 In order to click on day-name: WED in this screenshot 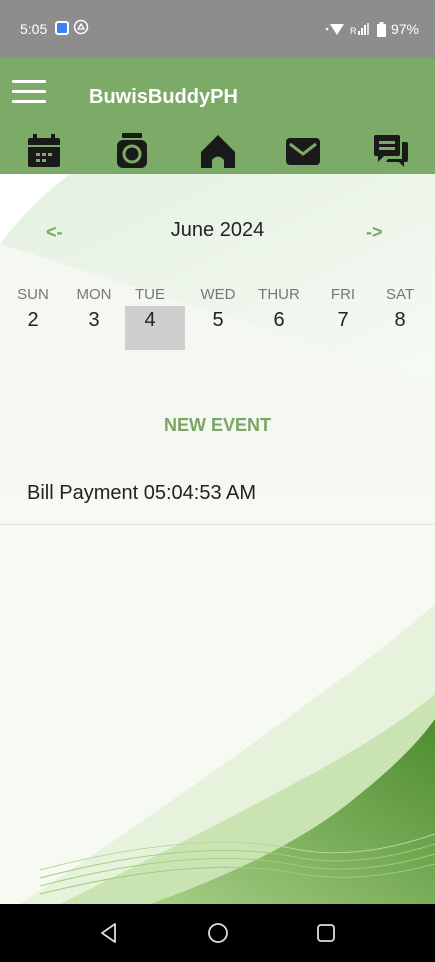, I will do `click(218, 294)`.